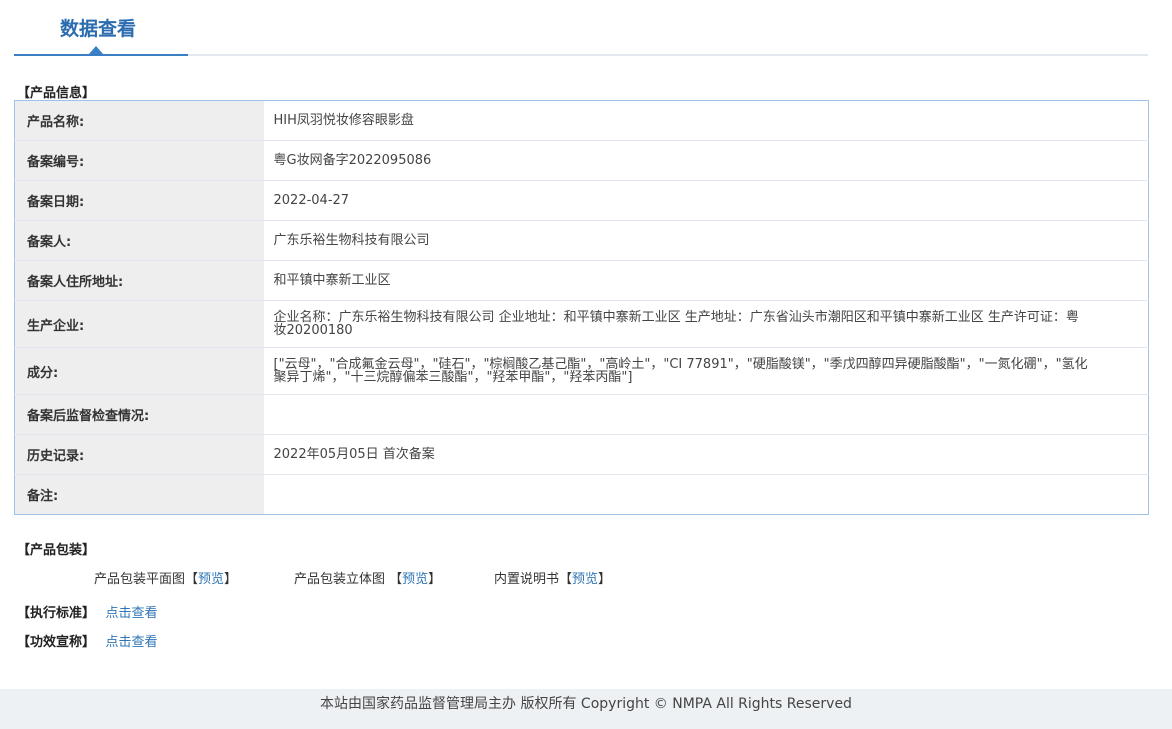 Image resolution: width=1172 pixels, height=729 pixels. Describe the element at coordinates (139, 200) in the screenshot. I see `row-label: 备案日期:` at that location.